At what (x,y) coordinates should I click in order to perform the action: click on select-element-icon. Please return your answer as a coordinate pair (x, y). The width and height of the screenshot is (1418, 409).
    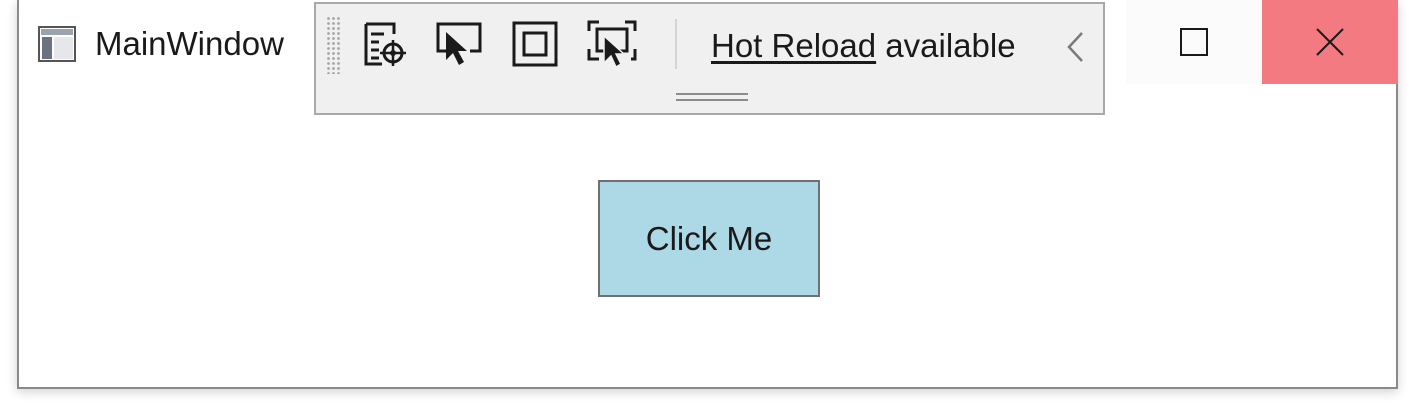
    Looking at the image, I should click on (459, 43).